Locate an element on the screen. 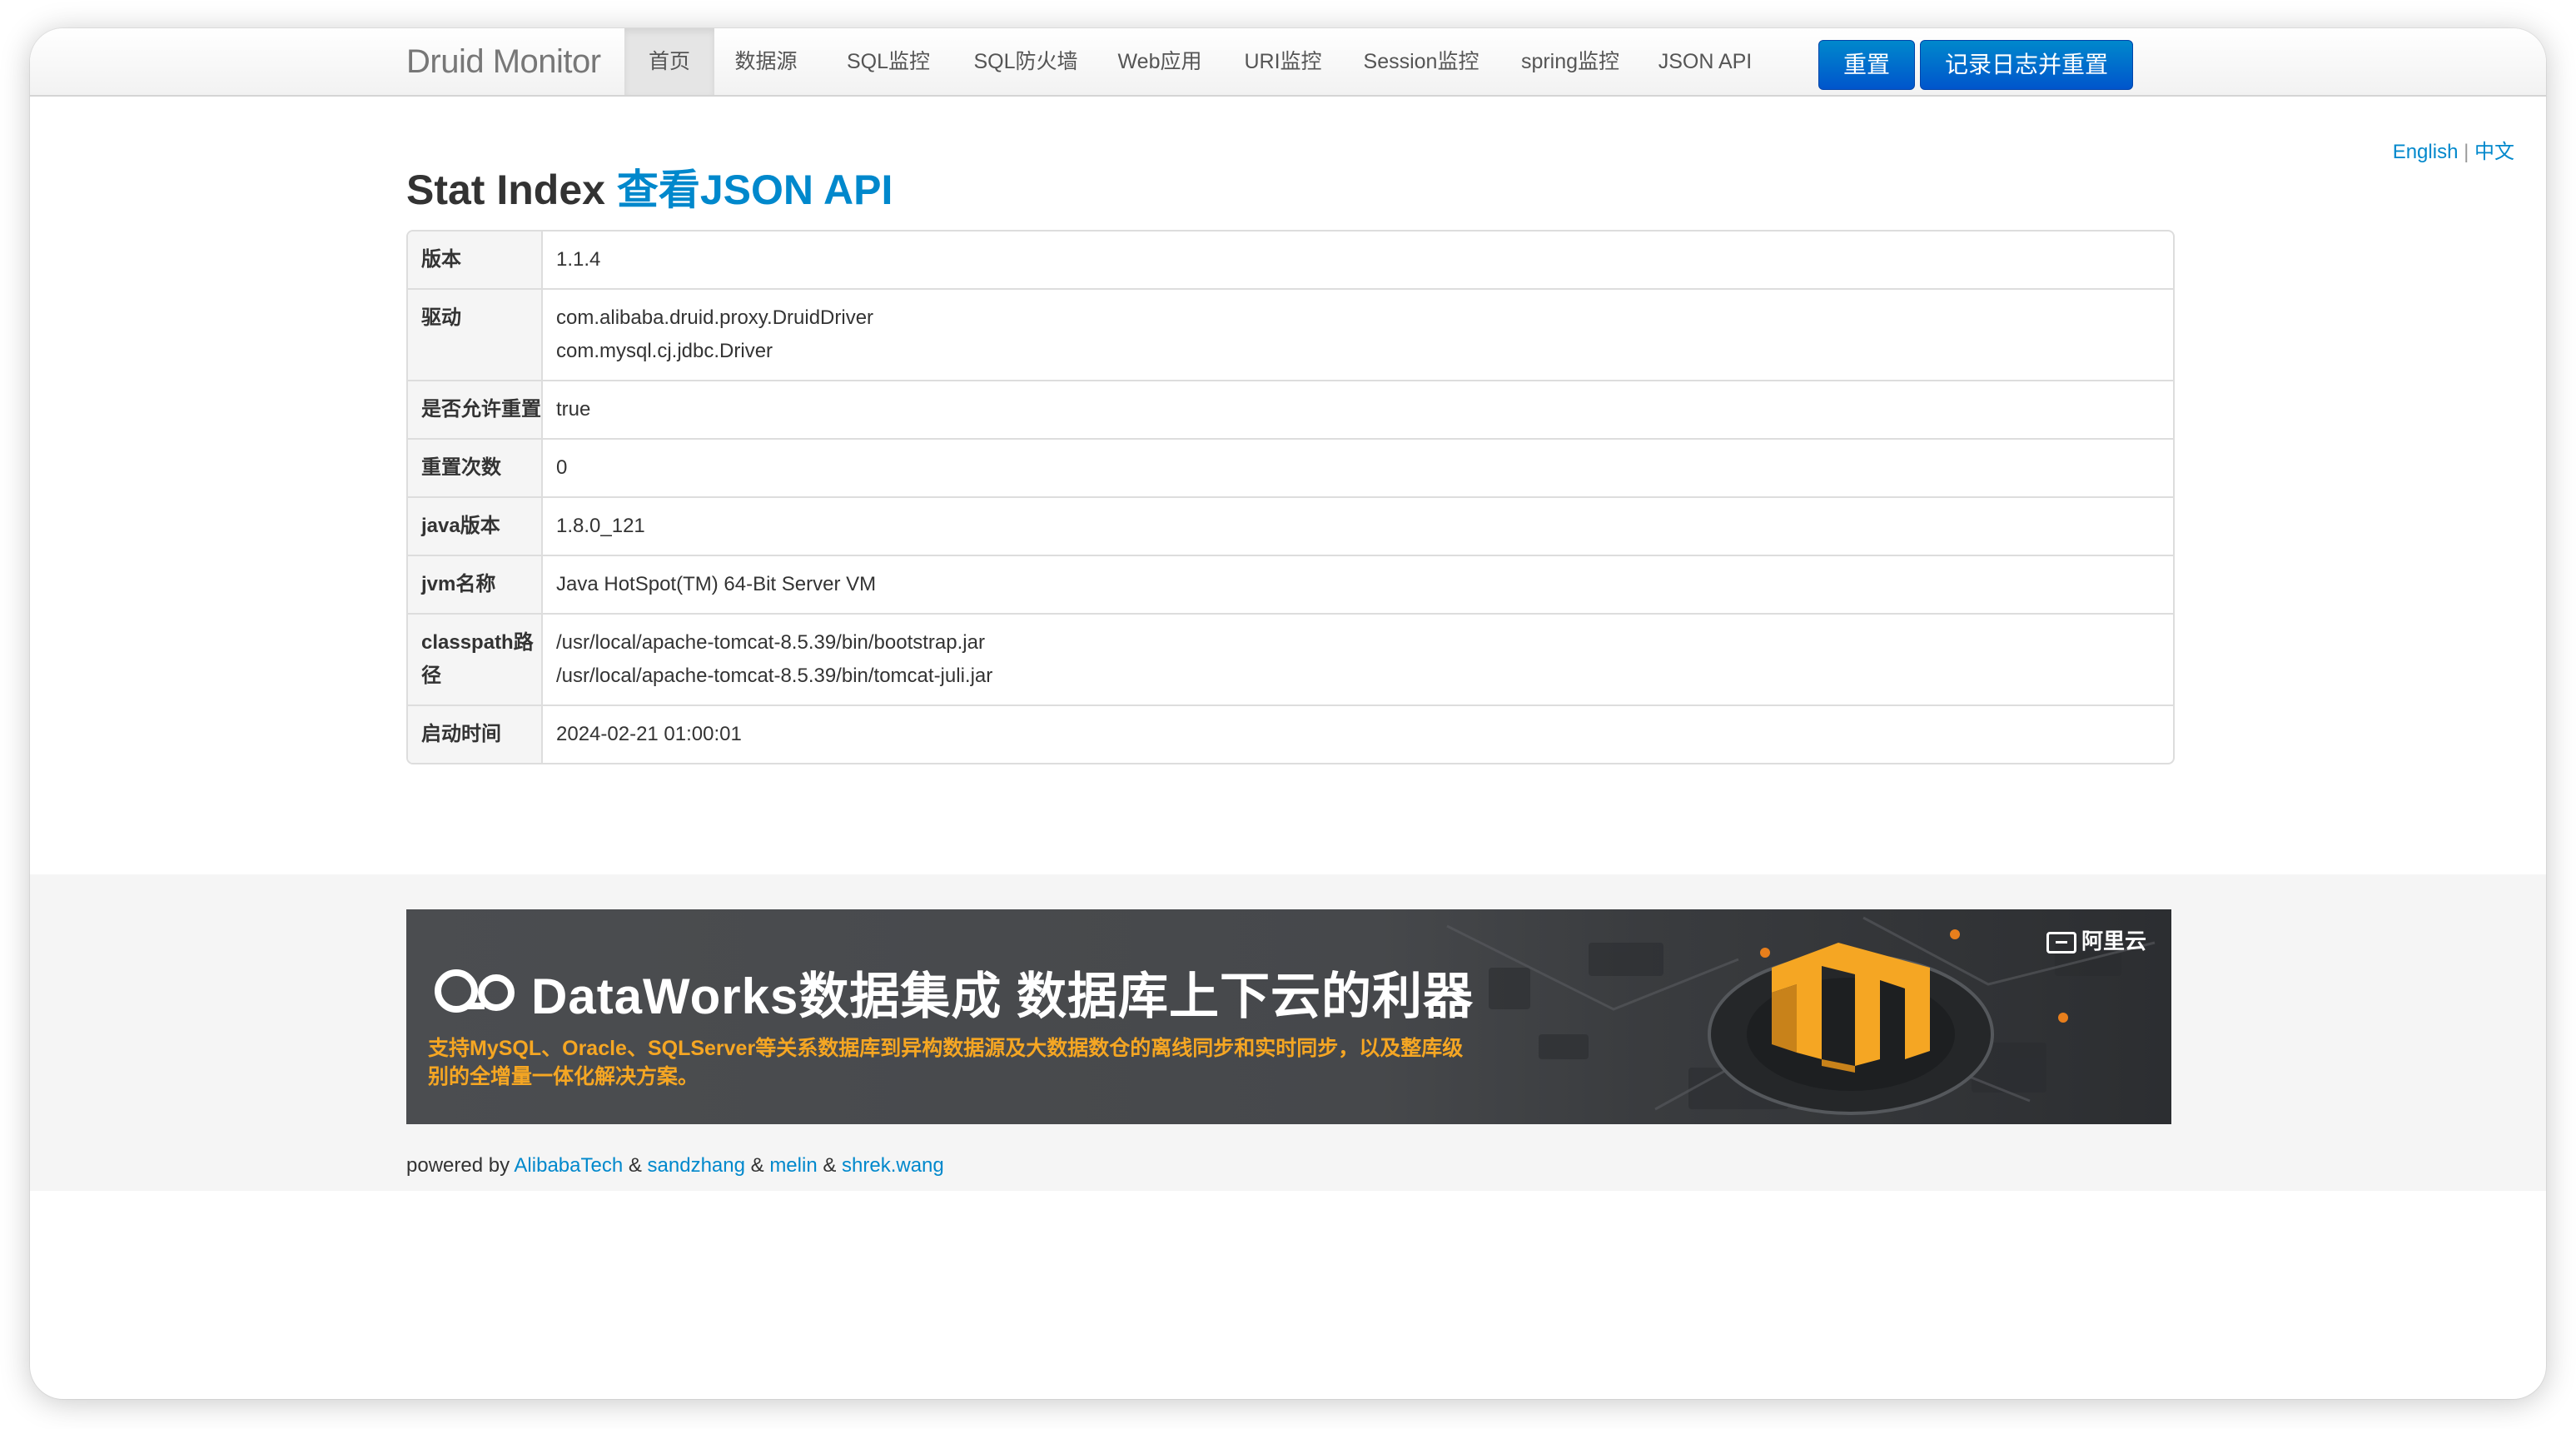 The width and height of the screenshot is (2576, 1429). page-title-text: Stat Index is located at coordinates (511, 190).